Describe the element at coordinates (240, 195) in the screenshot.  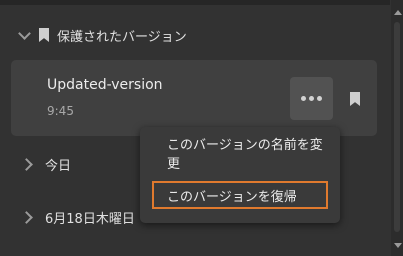
I see `menu-item-restore-version: このバージョンを復帰` at that location.